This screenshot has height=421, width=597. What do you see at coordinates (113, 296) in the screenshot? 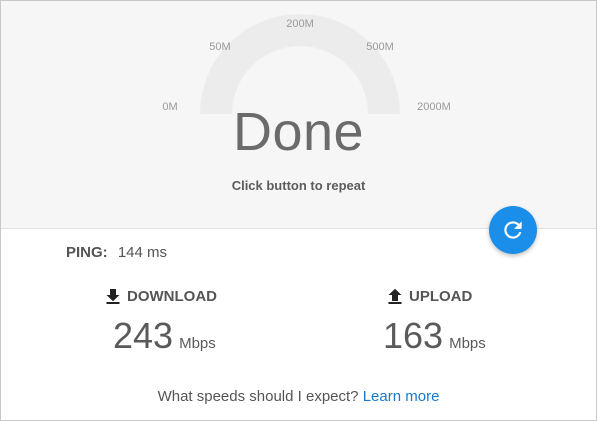
I see `download-arrow-icon` at bounding box center [113, 296].